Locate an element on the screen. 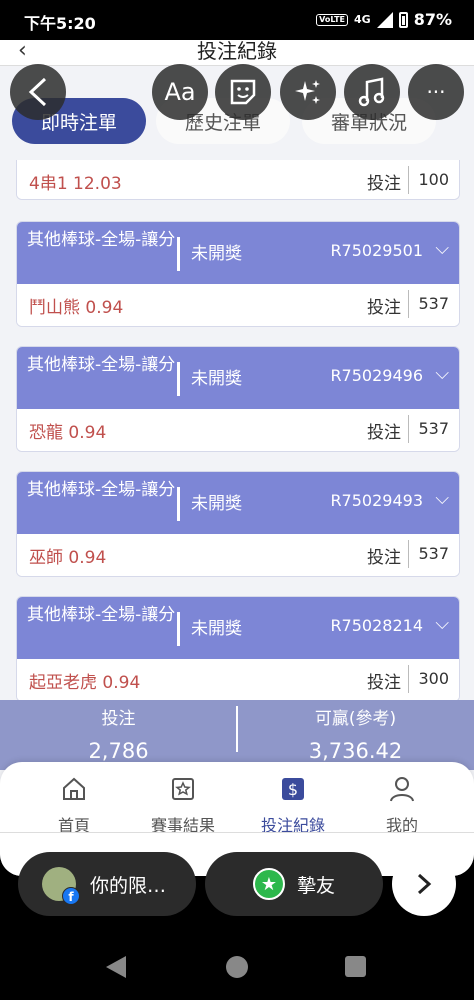 The height and width of the screenshot is (1000, 474). share-close-friends-label: 摯友 is located at coordinates (315, 885).